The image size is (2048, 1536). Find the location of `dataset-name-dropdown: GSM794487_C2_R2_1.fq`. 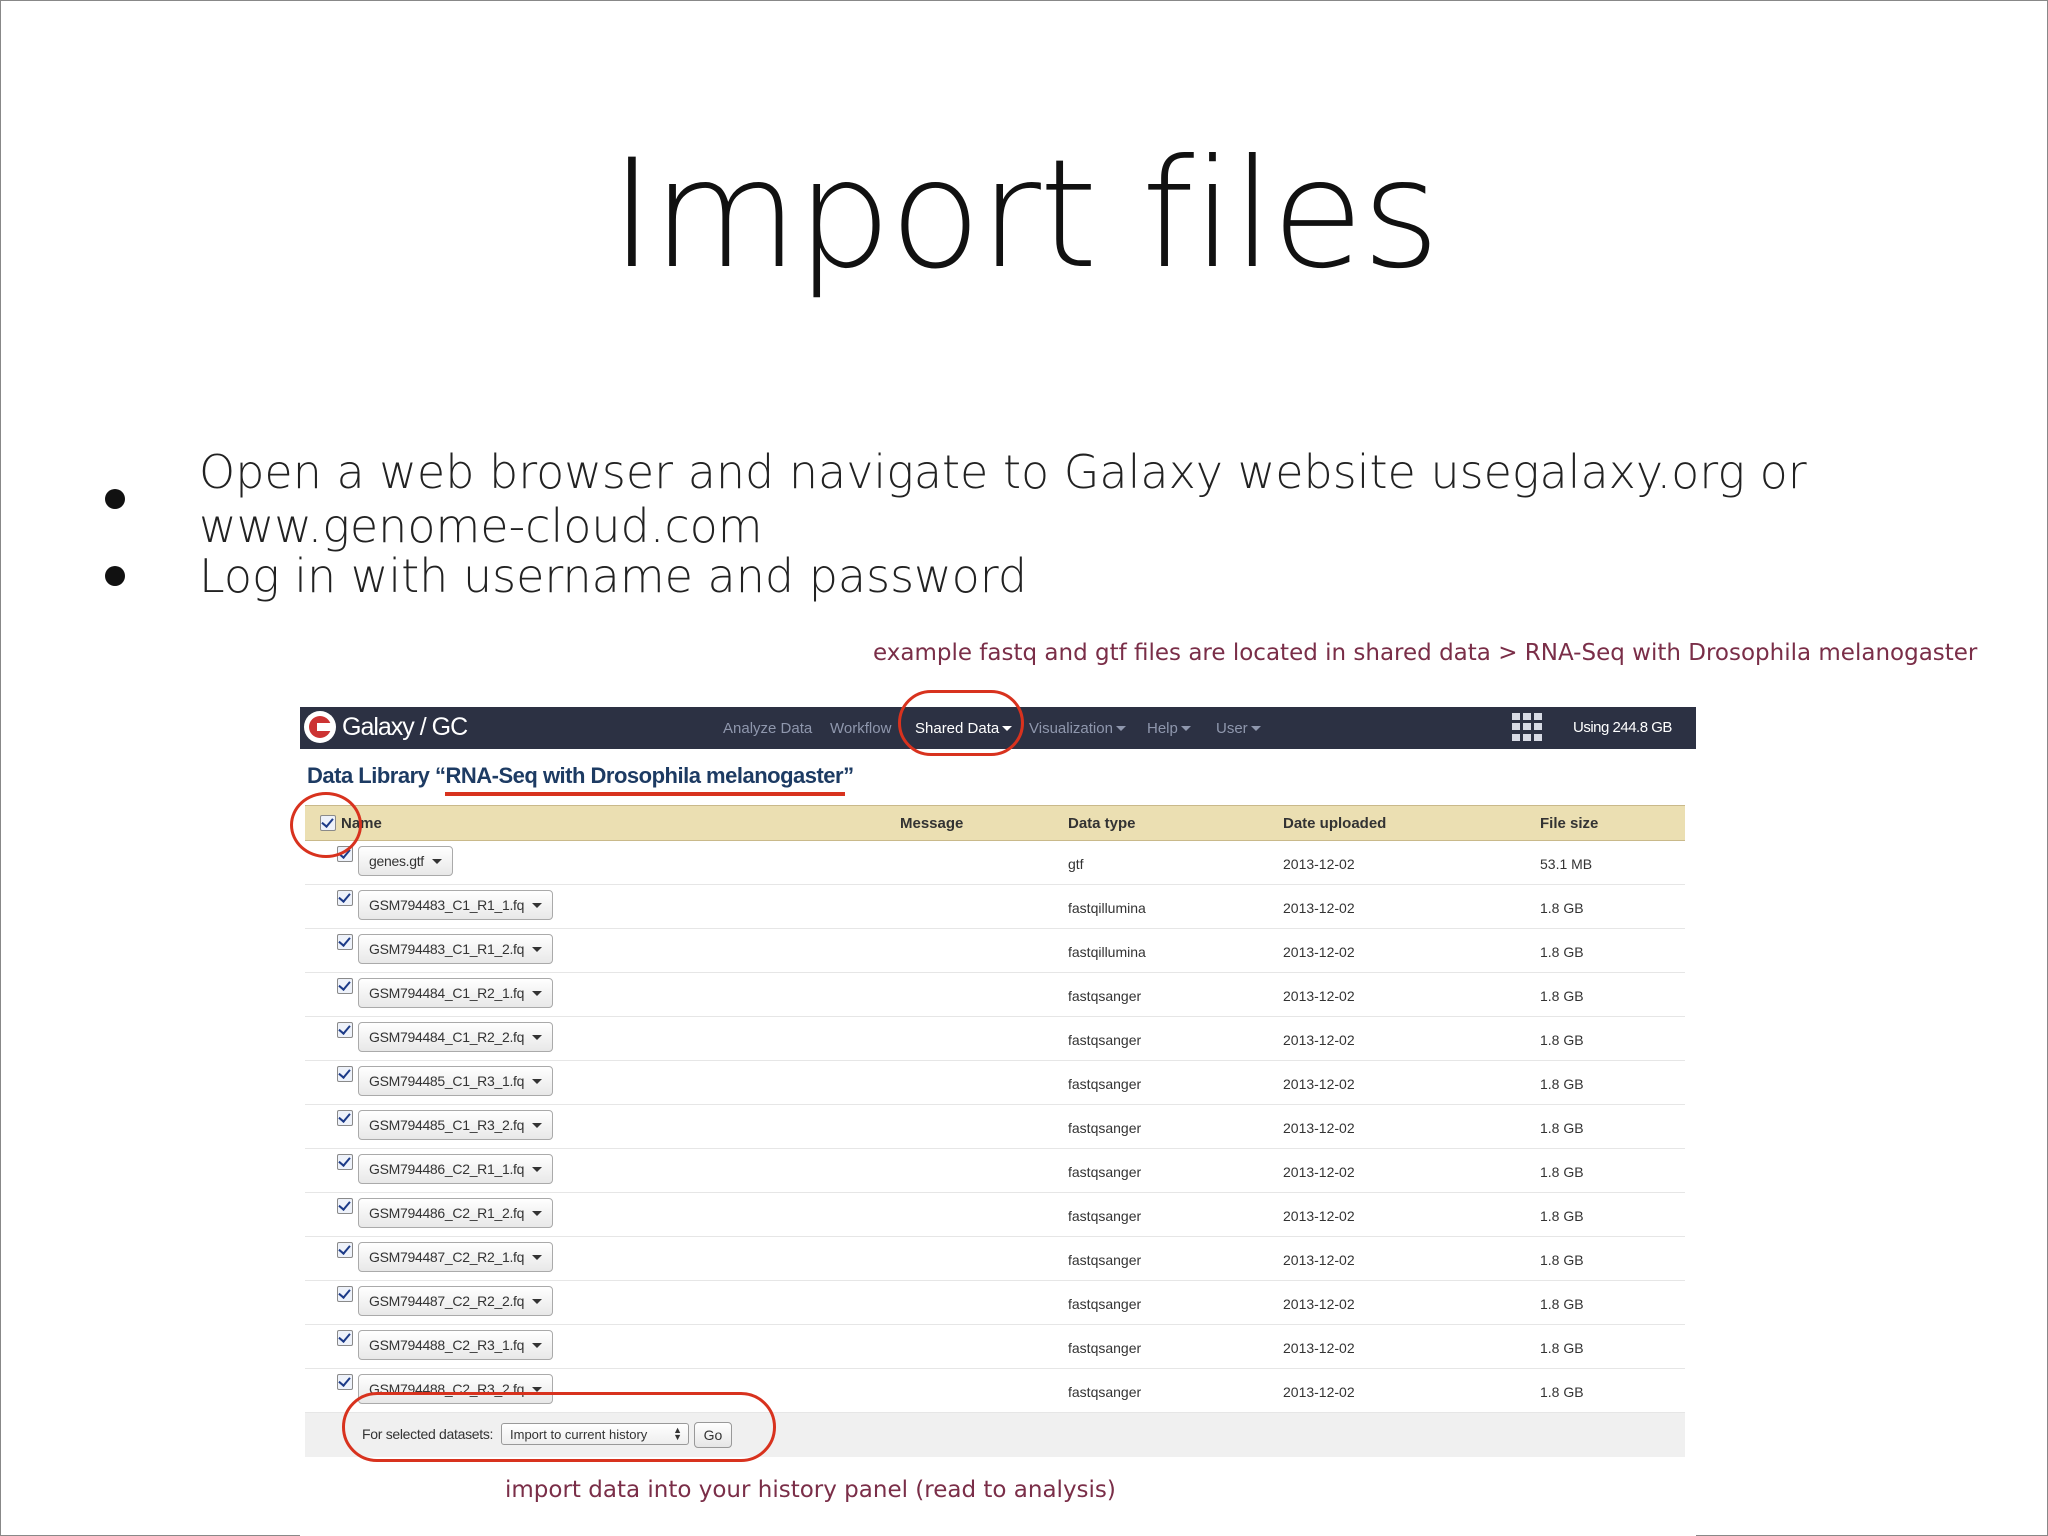

dataset-name-dropdown: GSM794487_C2_R2_1.fq is located at coordinates (456, 1257).